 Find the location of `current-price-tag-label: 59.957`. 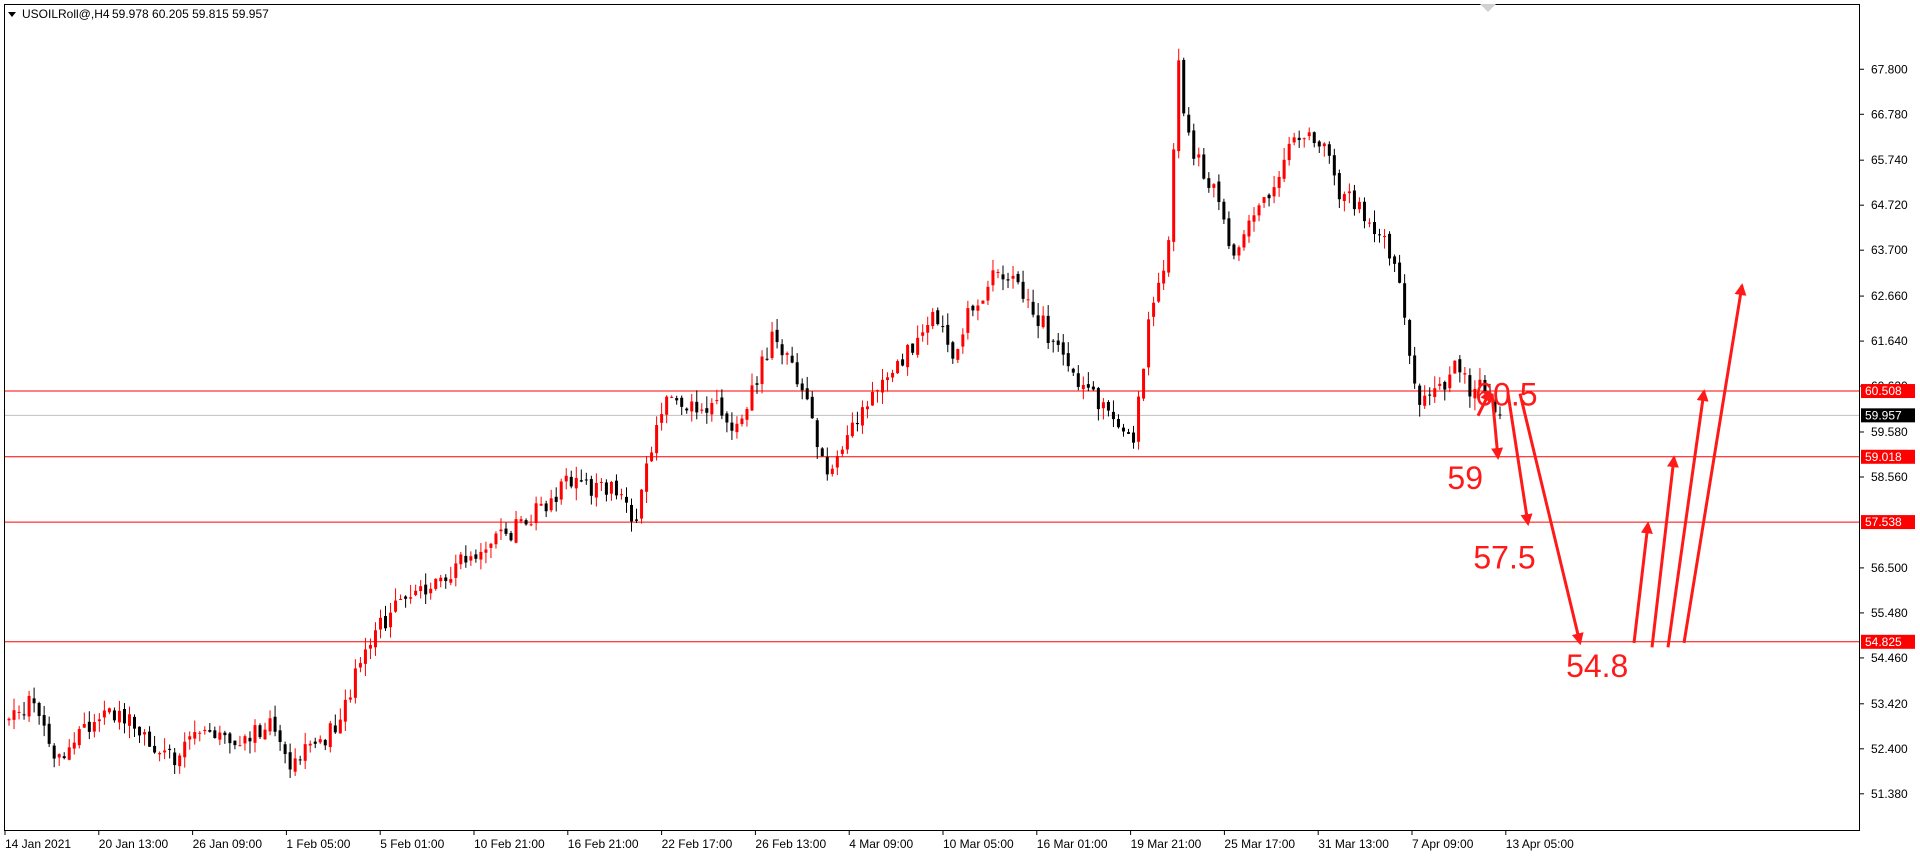

current-price-tag-label: 59.957 is located at coordinates (1883, 415).